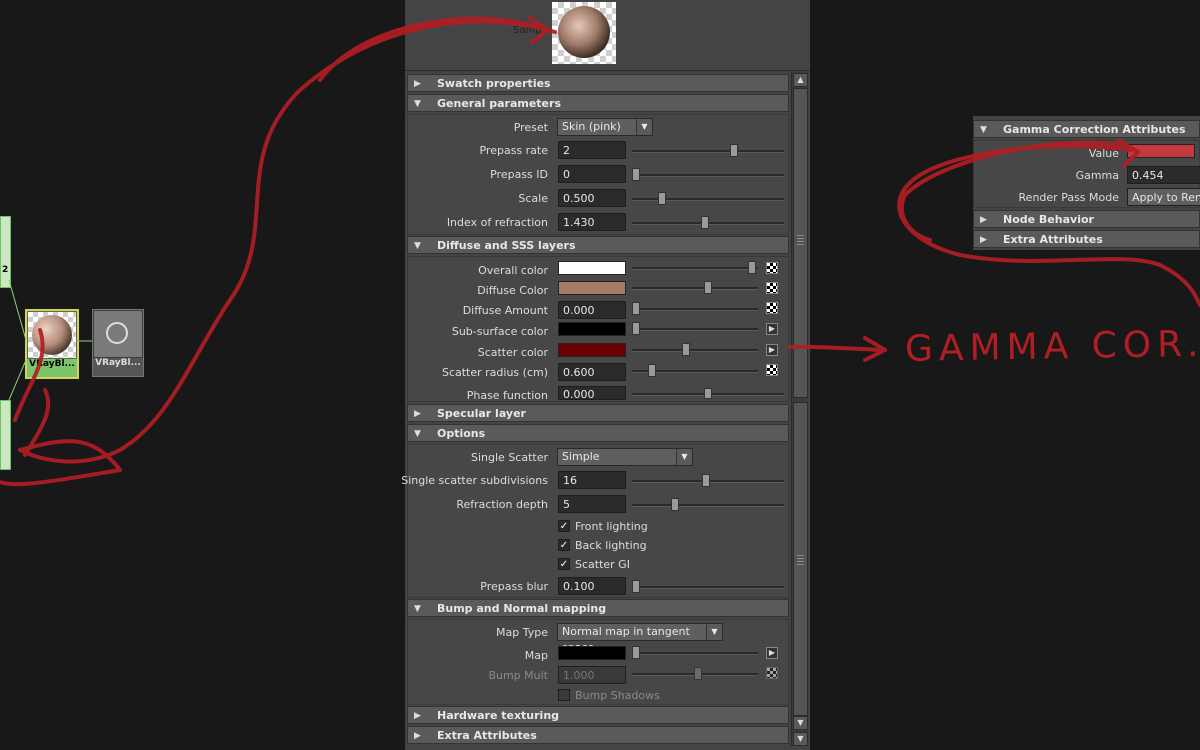 This screenshot has width=1200, height=750. Describe the element at coordinates (1087, 176) in the screenshot. I see `gamma-row: Gamma 0.454` at that location.